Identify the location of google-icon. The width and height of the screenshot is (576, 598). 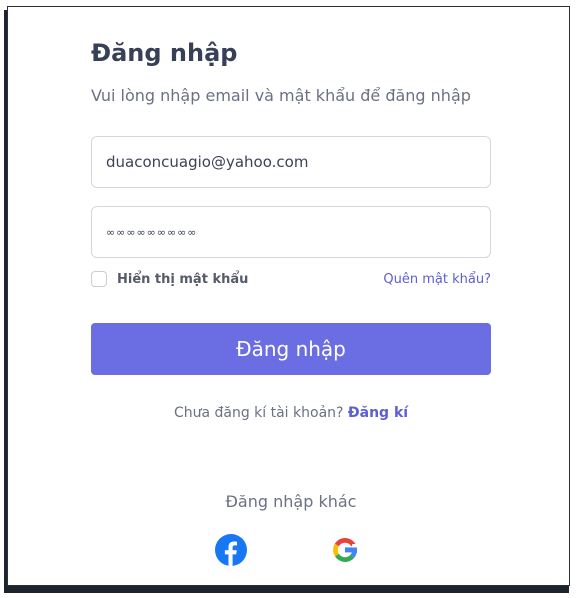
(345, 550).